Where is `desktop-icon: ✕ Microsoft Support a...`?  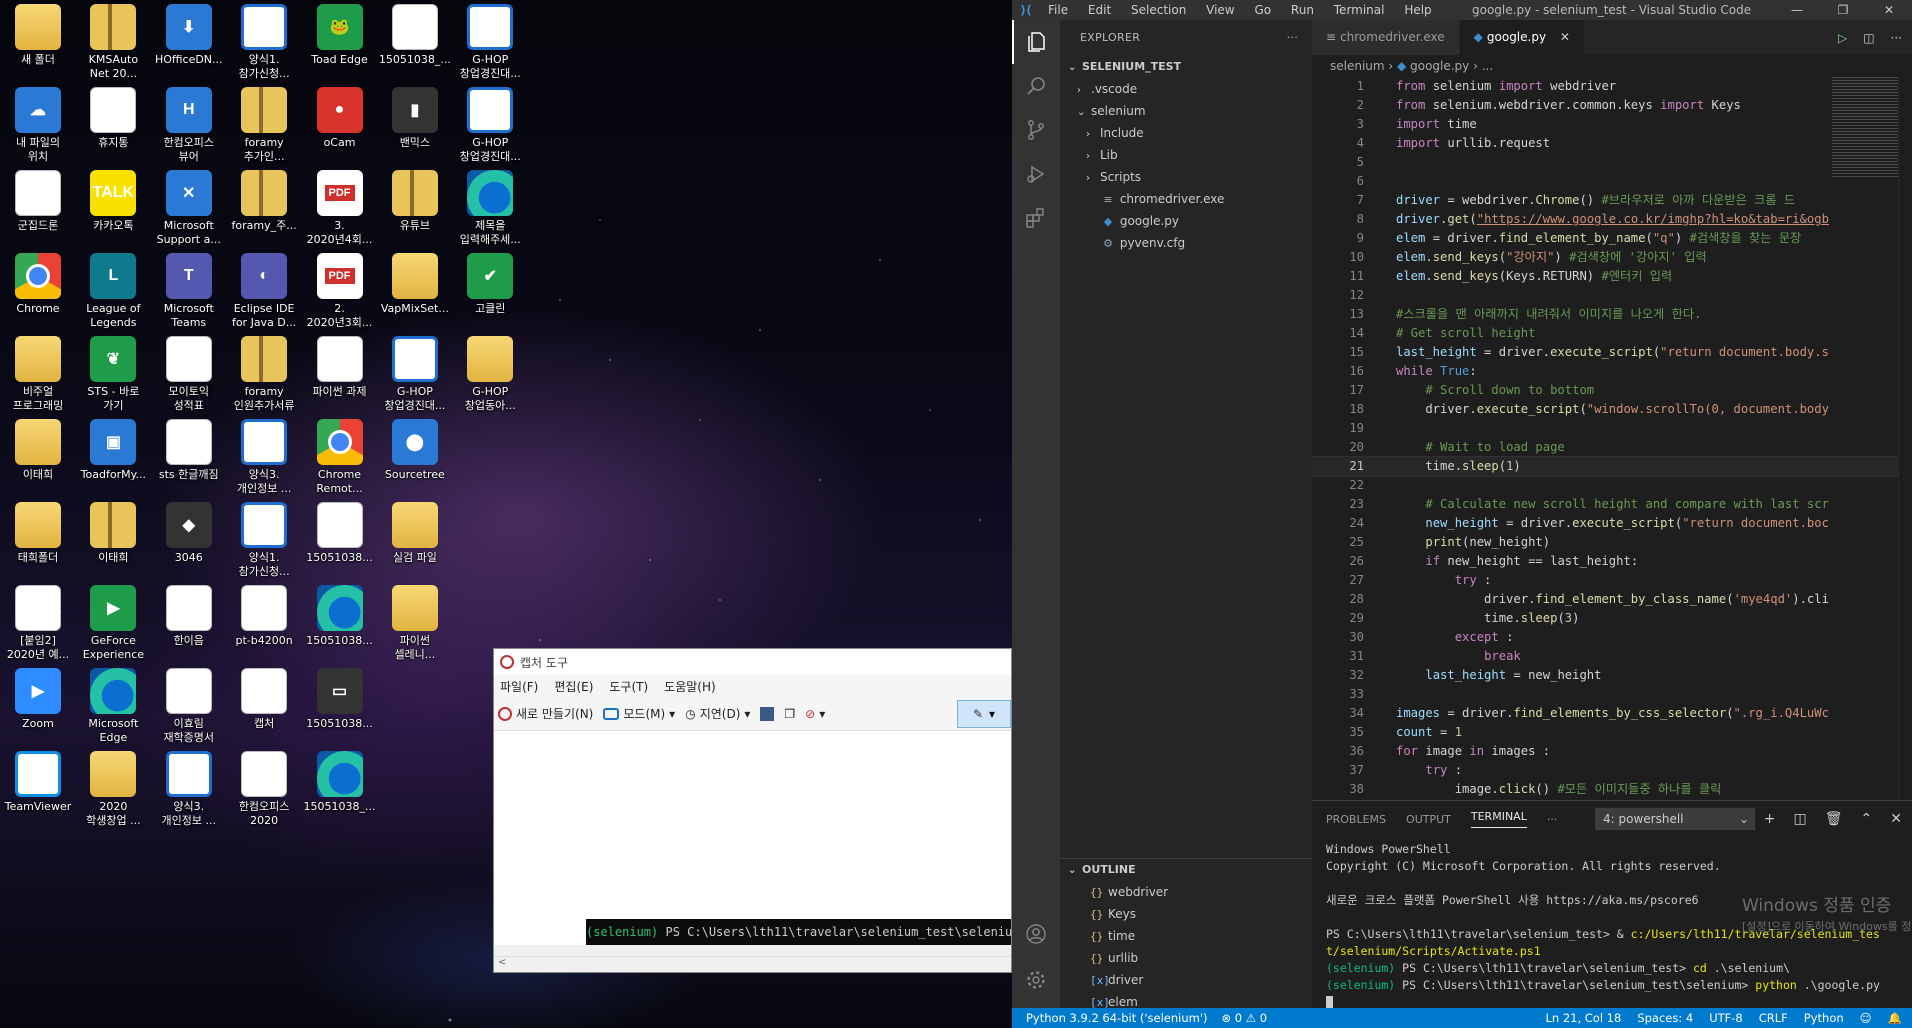 desktop-icon: ✕ Microsoft Support a... is located at coordinates (189, 216).